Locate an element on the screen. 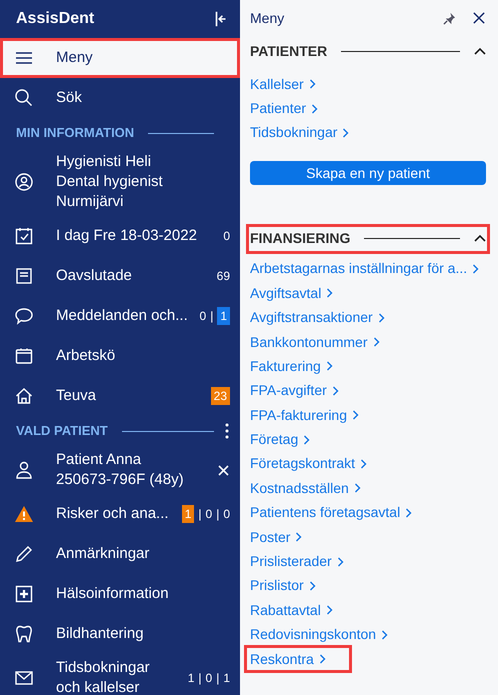 The image size is (498, 695). menu-link: Patienter is located at coordinates (284, 108).